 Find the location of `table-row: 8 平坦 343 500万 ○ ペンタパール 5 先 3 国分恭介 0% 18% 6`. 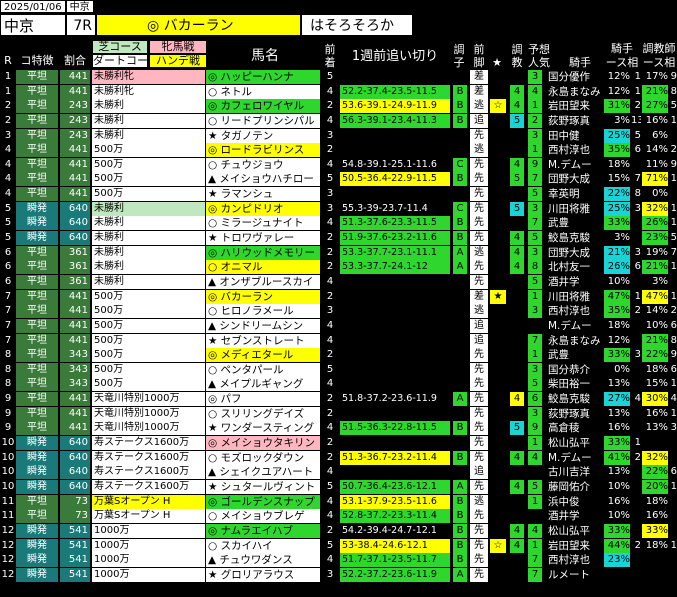

table-row: 8 平坦 343 500万 ○ ペンタパール 5 先 3 国分恭介 0% 18% 6 is located at coordinates (338, 370).